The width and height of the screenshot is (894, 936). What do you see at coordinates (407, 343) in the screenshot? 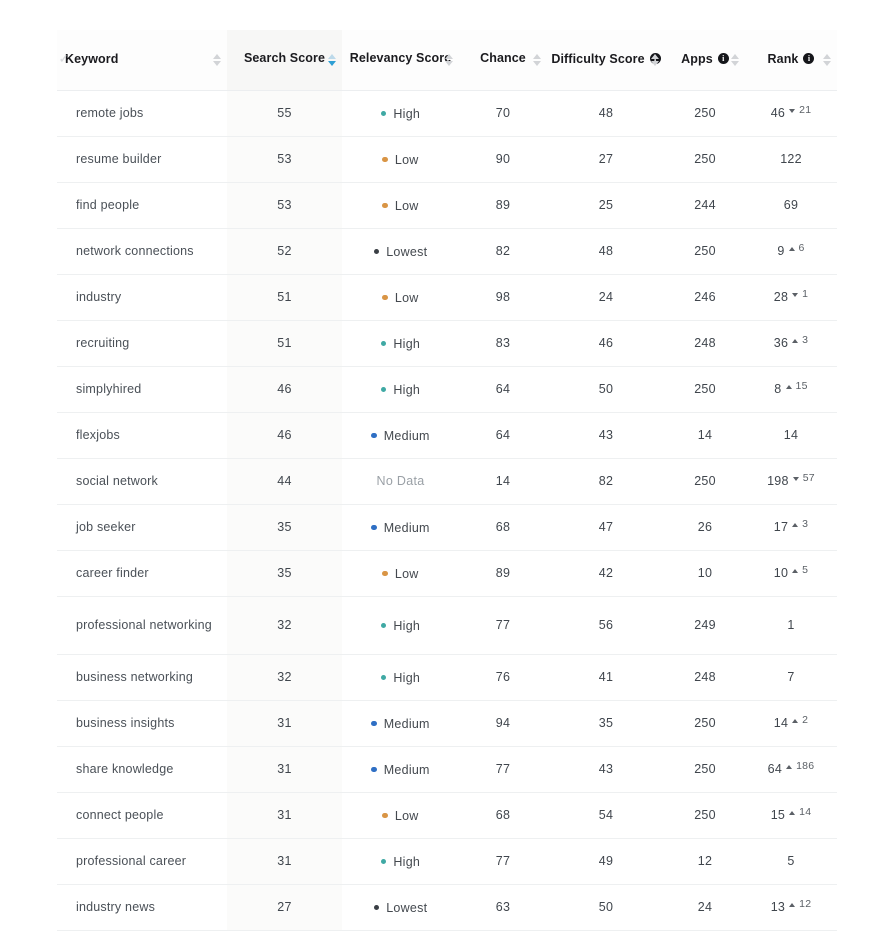
I see `relevancy-label: High` at bounding box center [407, 343].